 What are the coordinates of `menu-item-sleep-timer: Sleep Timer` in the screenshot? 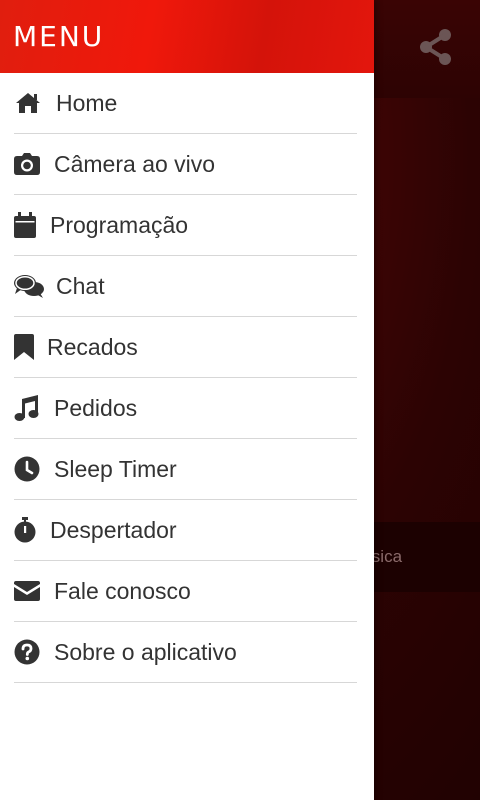 It's located at (185, 469).